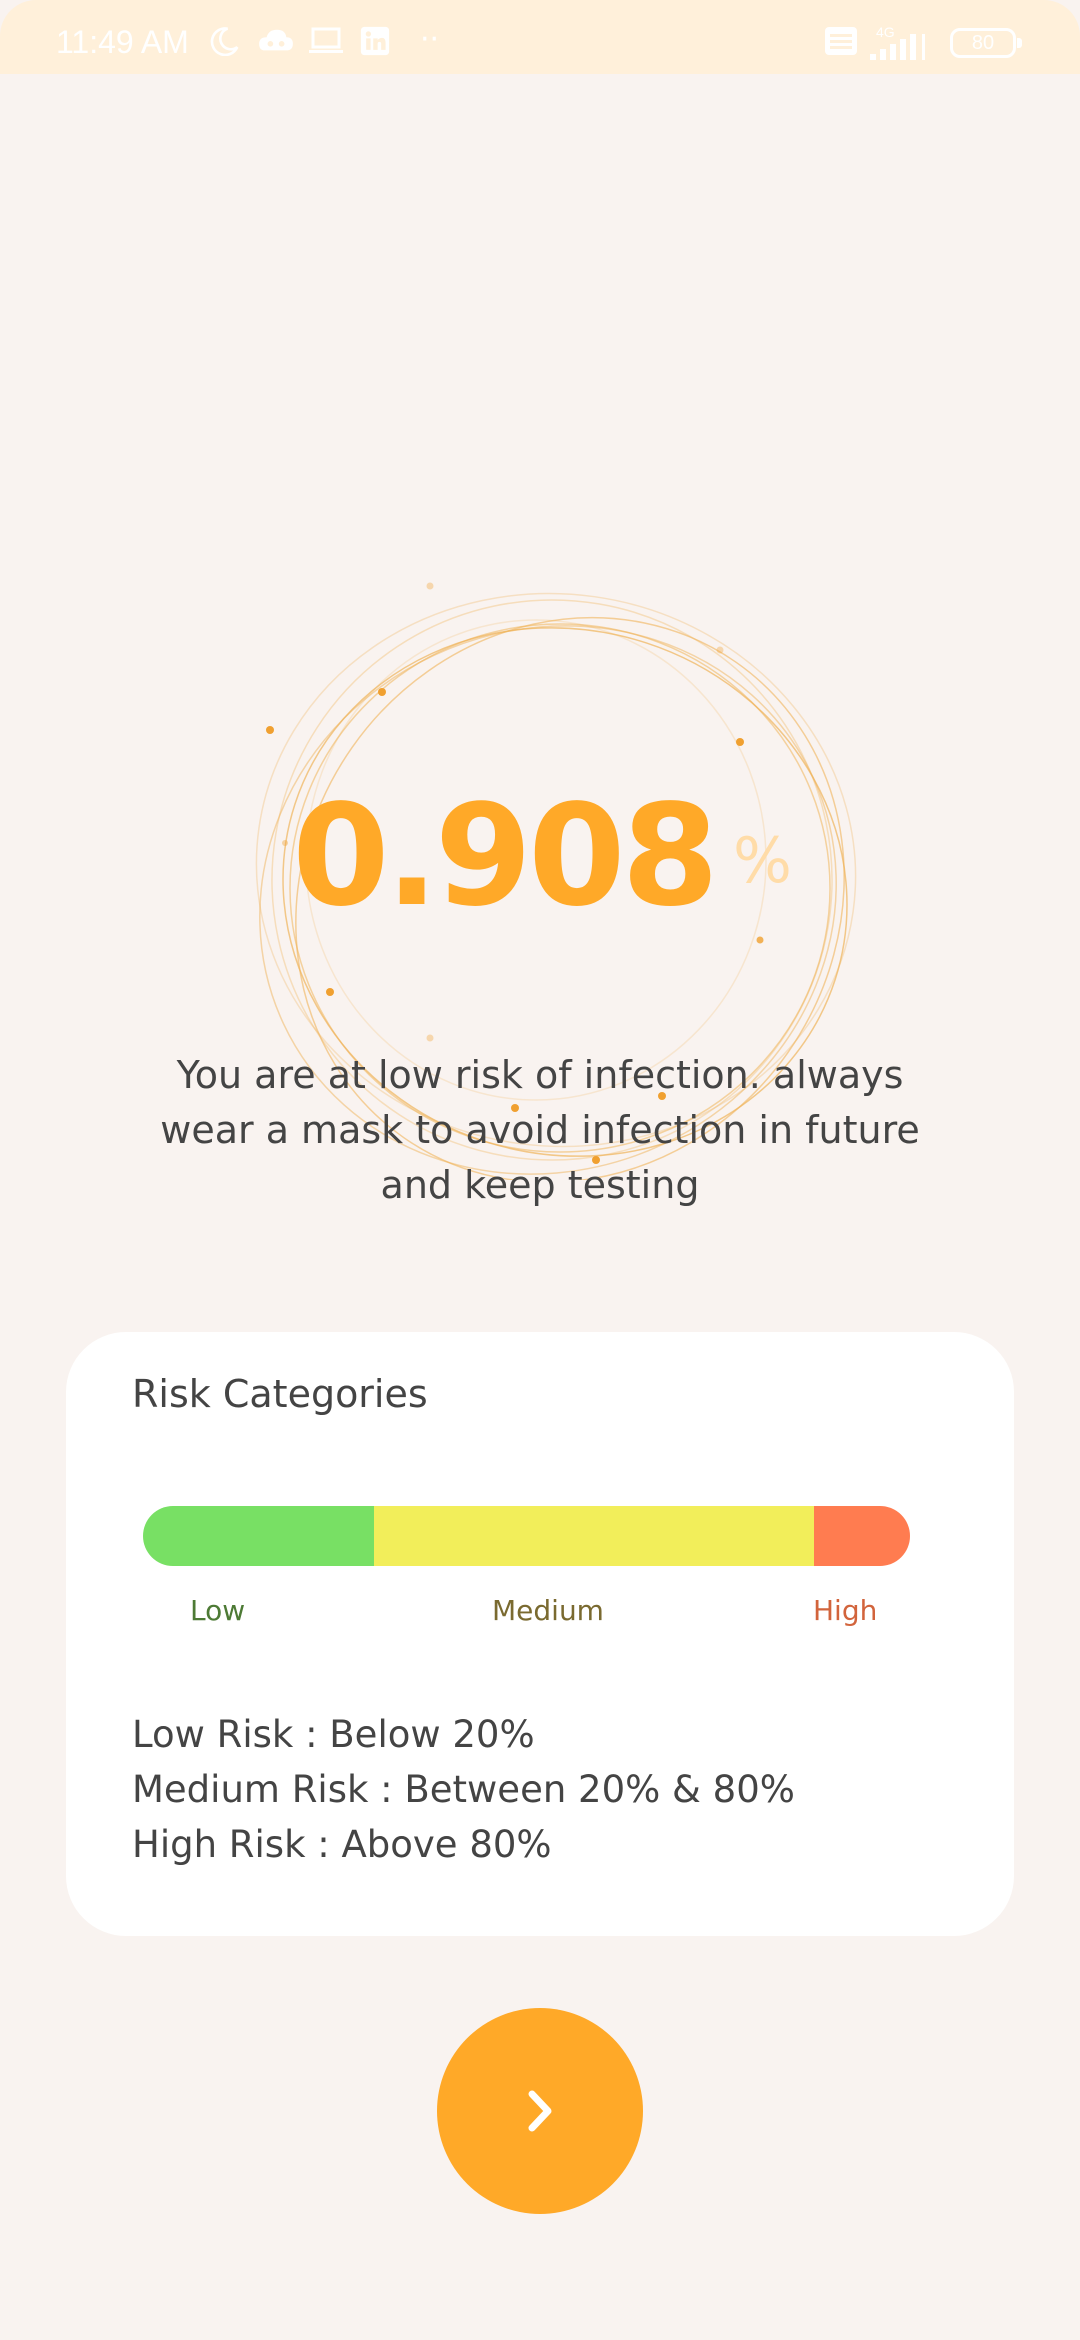  I want to click on risk-scale-bar, so click(526, 1536).